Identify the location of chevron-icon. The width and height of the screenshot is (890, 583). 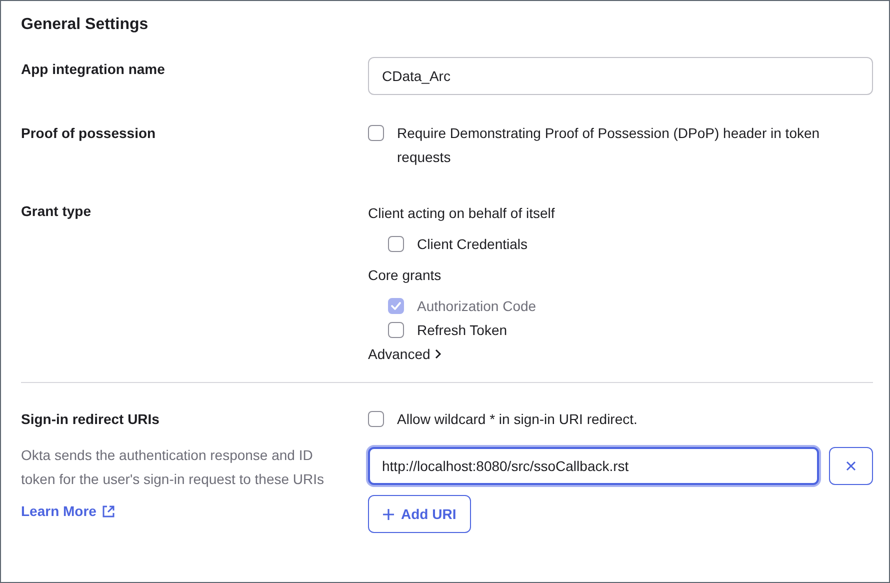
(438, 354).